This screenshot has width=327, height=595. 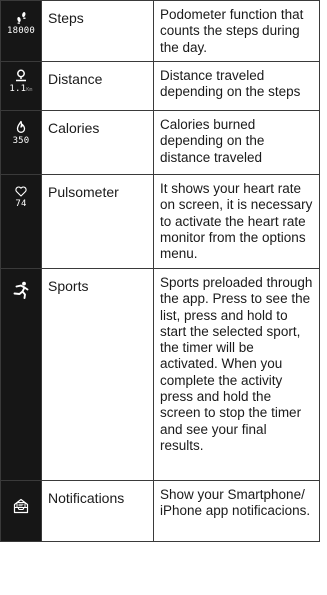 I want to click on heart-icon, so click(x=21, y=191).